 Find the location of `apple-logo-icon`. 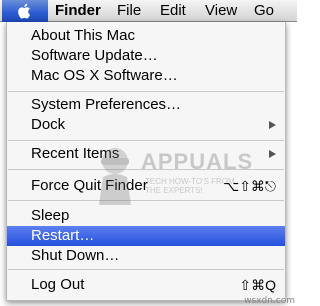

apple-logo-icon is located at coordinates (24, 11).